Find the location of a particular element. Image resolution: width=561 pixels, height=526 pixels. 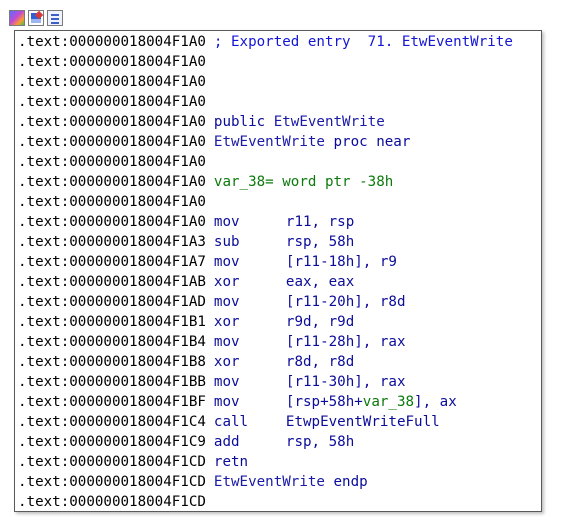

line-address: .text:000000018004F1B1 is located at coordinates (112, 322).